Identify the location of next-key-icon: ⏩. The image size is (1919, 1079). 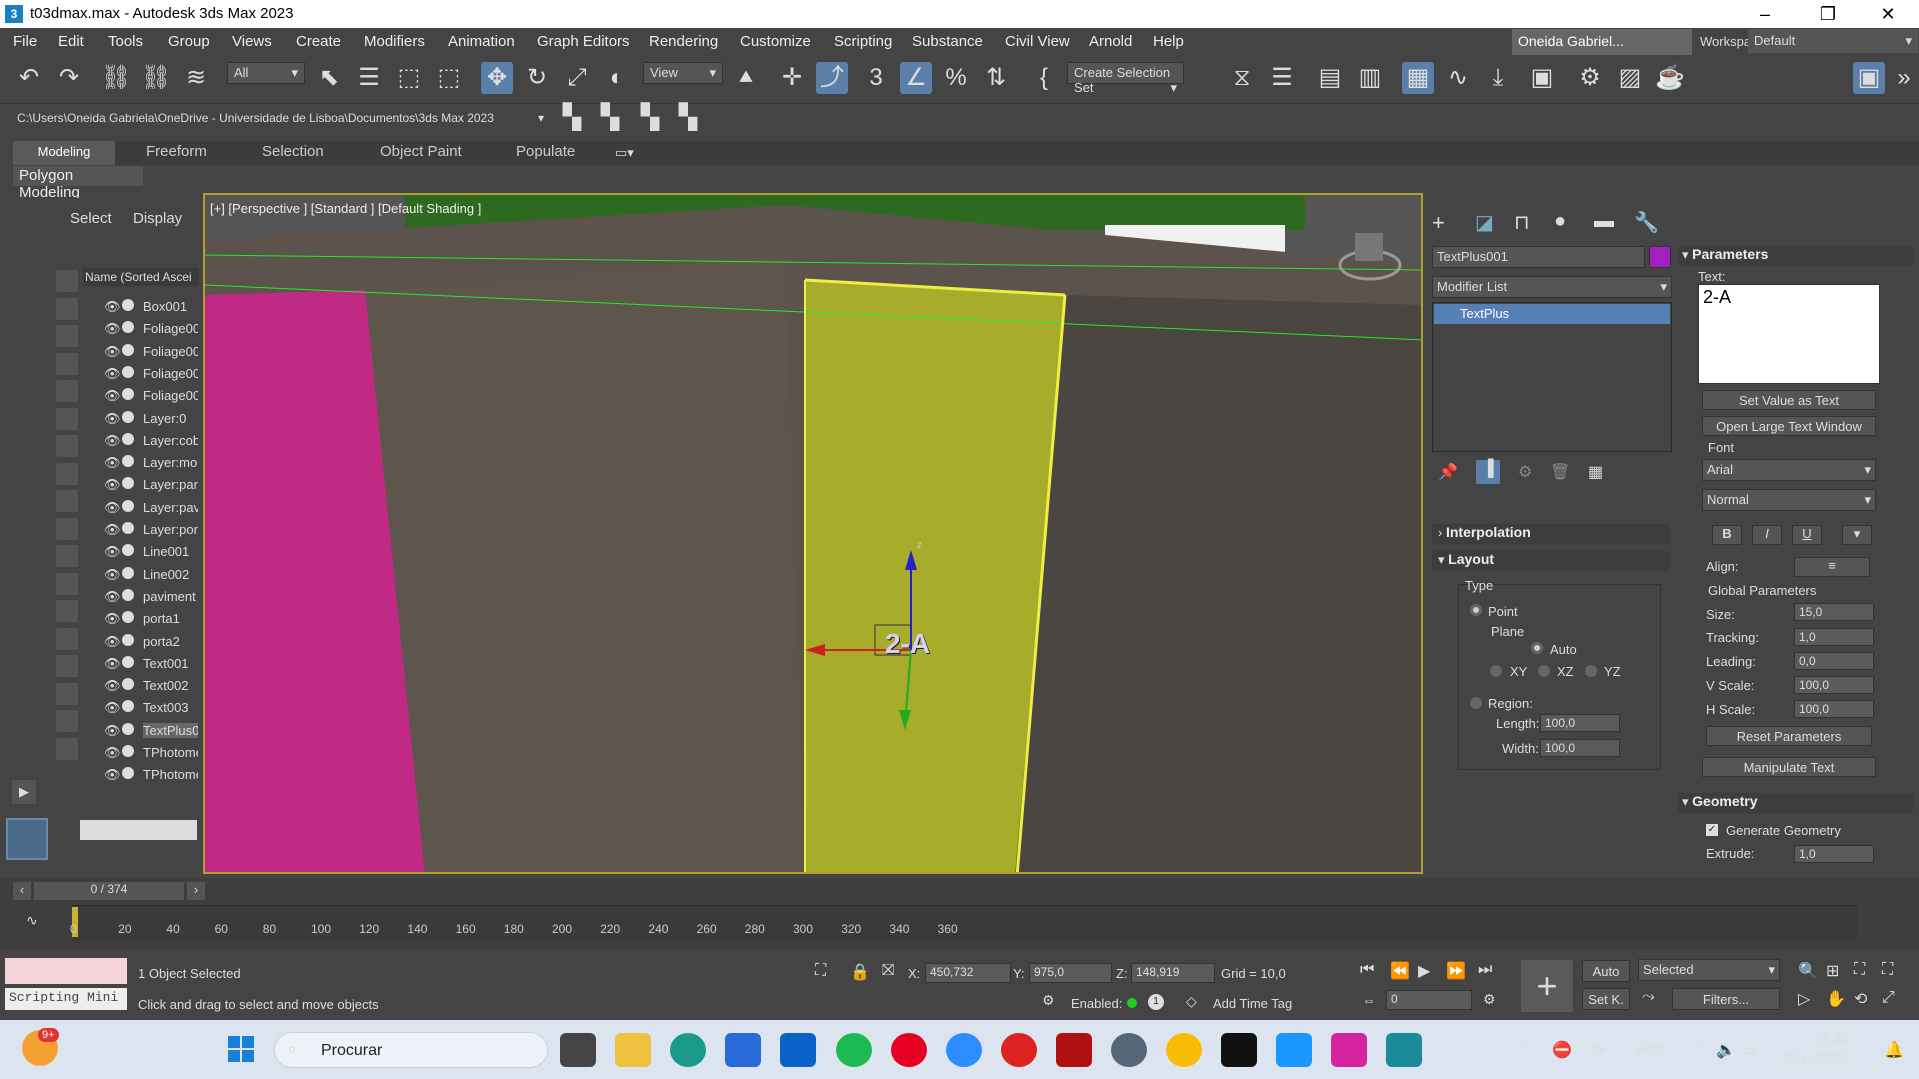
(1456, 971).